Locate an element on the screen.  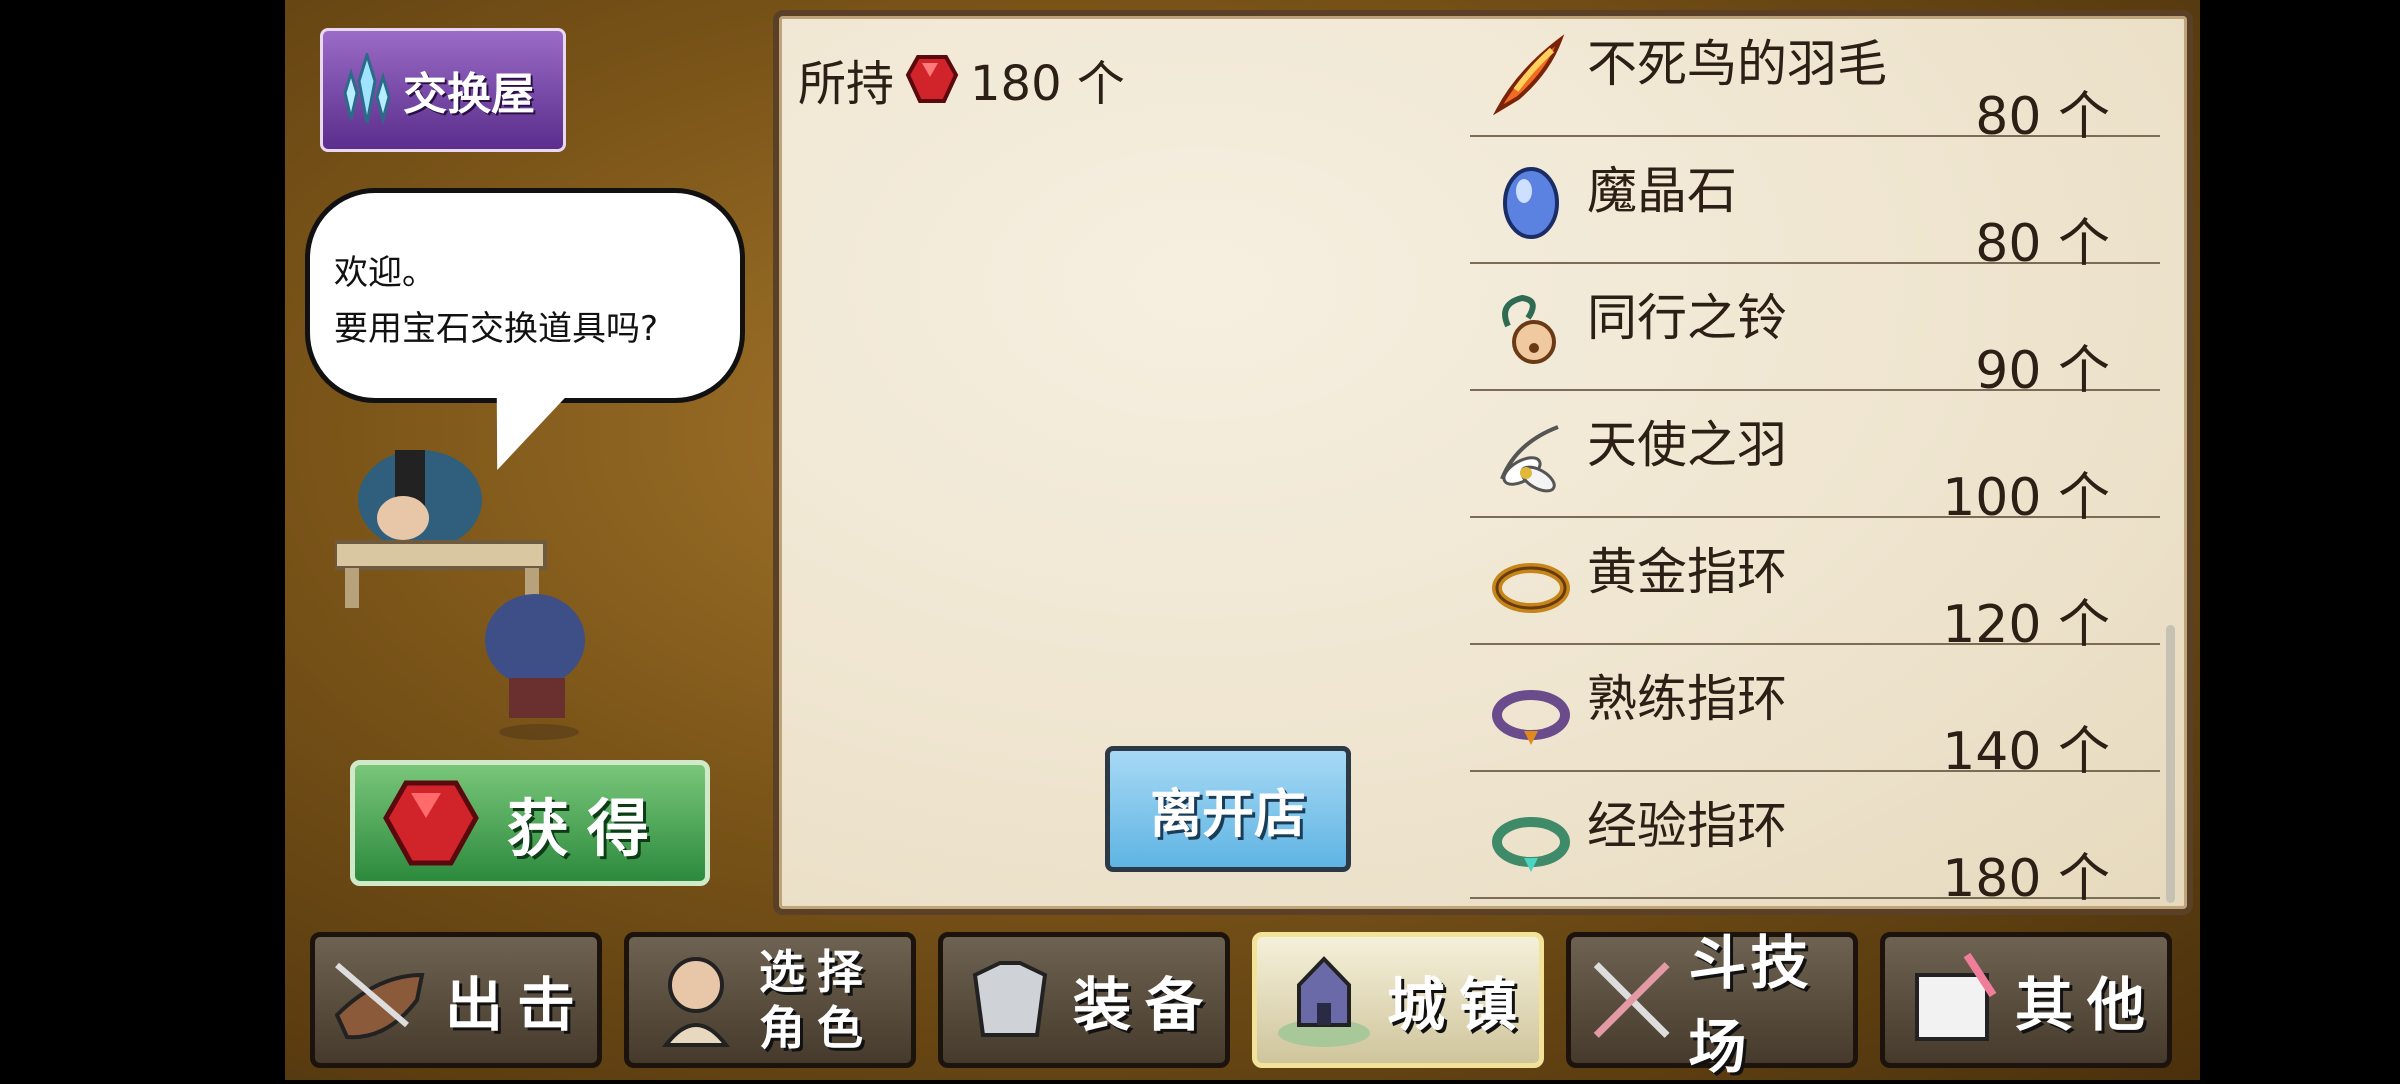
crystal-icon is located at coordinates (367, 89).